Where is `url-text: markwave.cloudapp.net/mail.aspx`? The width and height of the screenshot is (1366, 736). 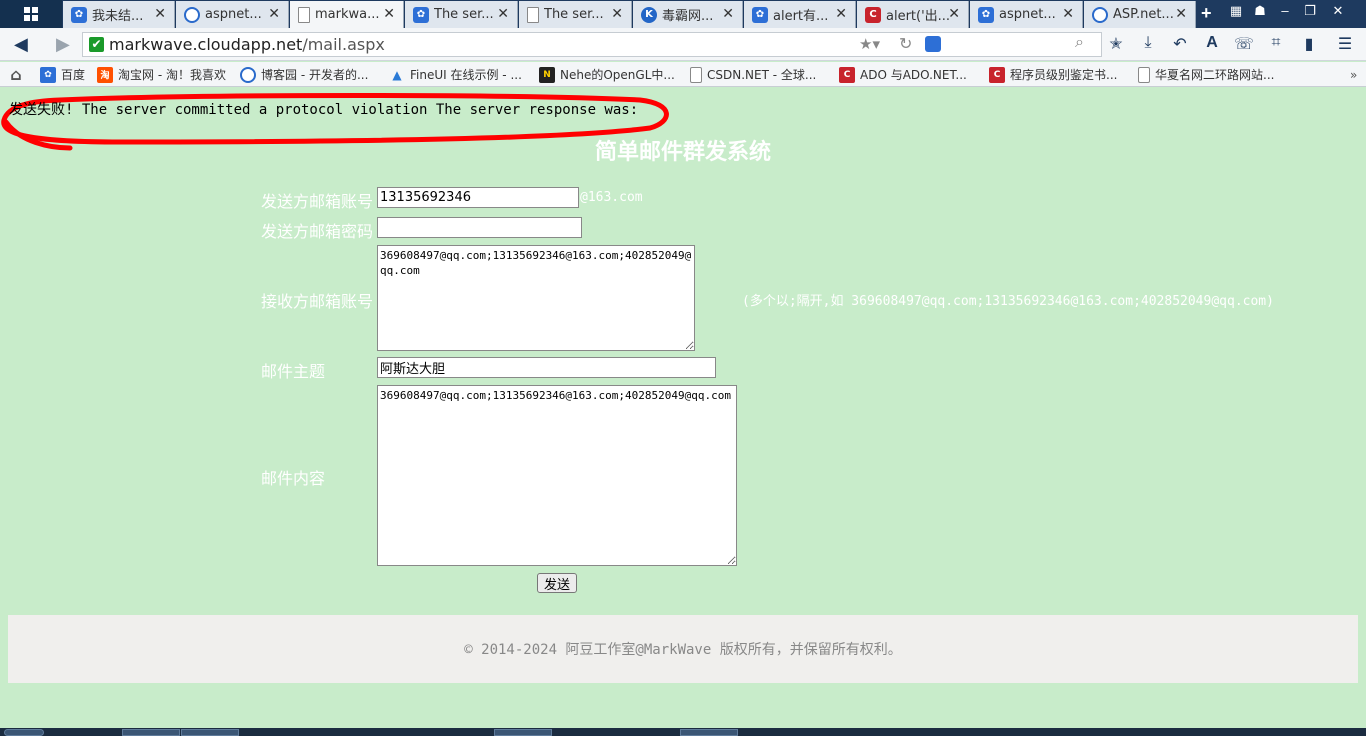 url-text: markwave.cloudapp.net/mail.aspx is located at coordinates (247, 44).